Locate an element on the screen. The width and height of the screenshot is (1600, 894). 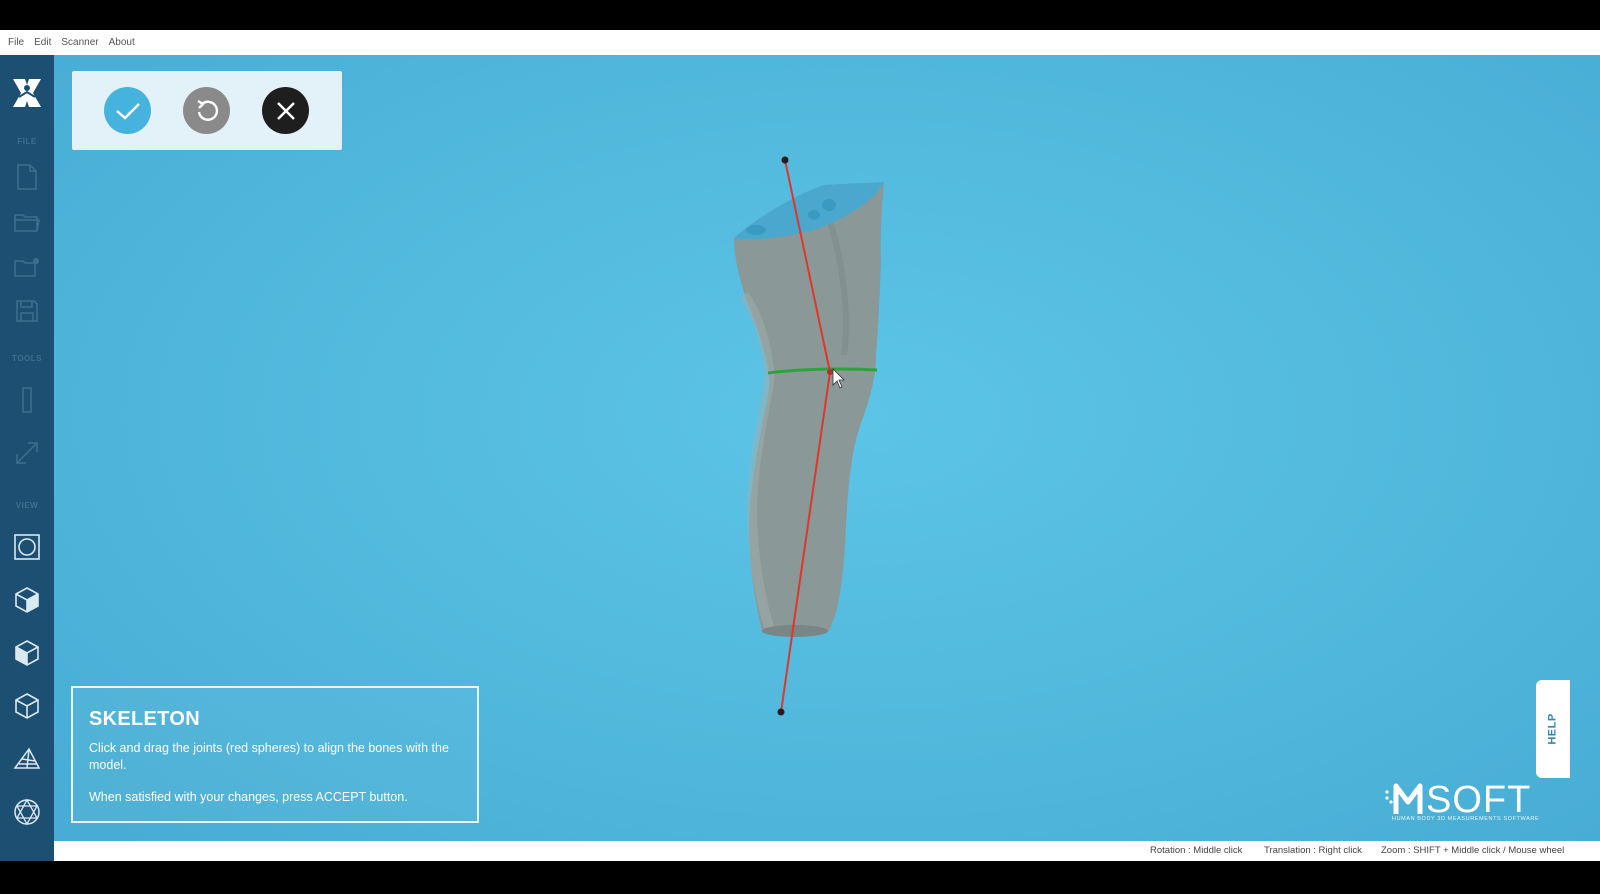
sidebar-section-tools: TOOLS is located at coordinates (27, 358).